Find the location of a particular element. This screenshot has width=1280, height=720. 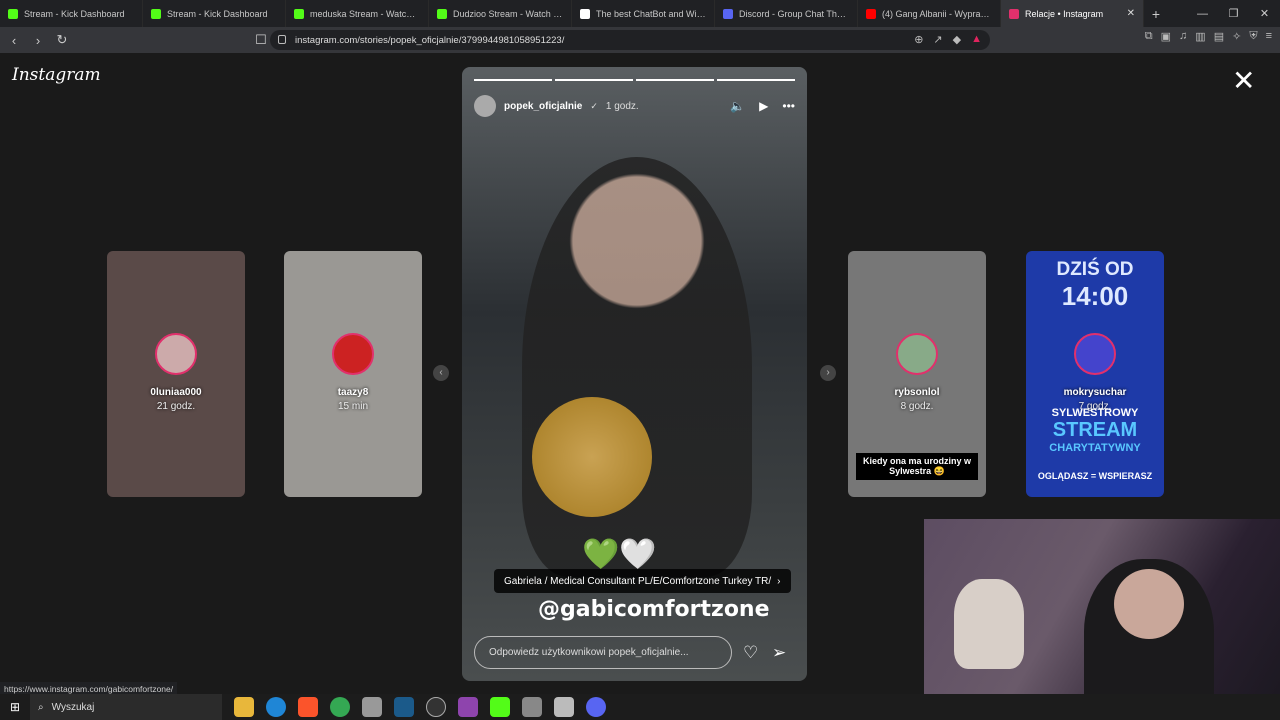

webcam-overlay is located at coordinates (1102, 619).